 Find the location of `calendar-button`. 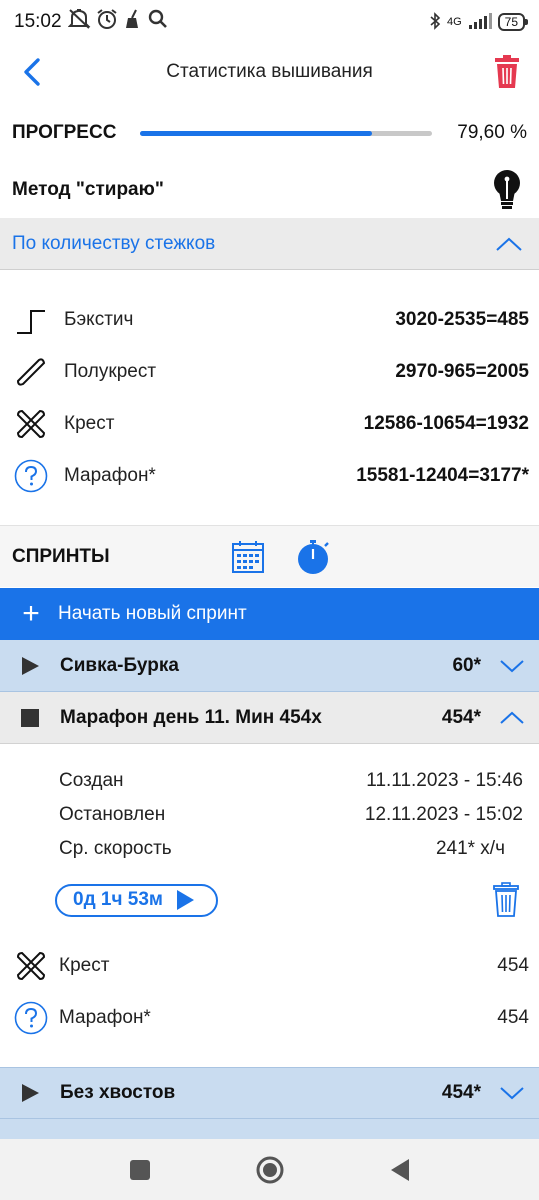

calendar-button is located at coordinates (248, 557).